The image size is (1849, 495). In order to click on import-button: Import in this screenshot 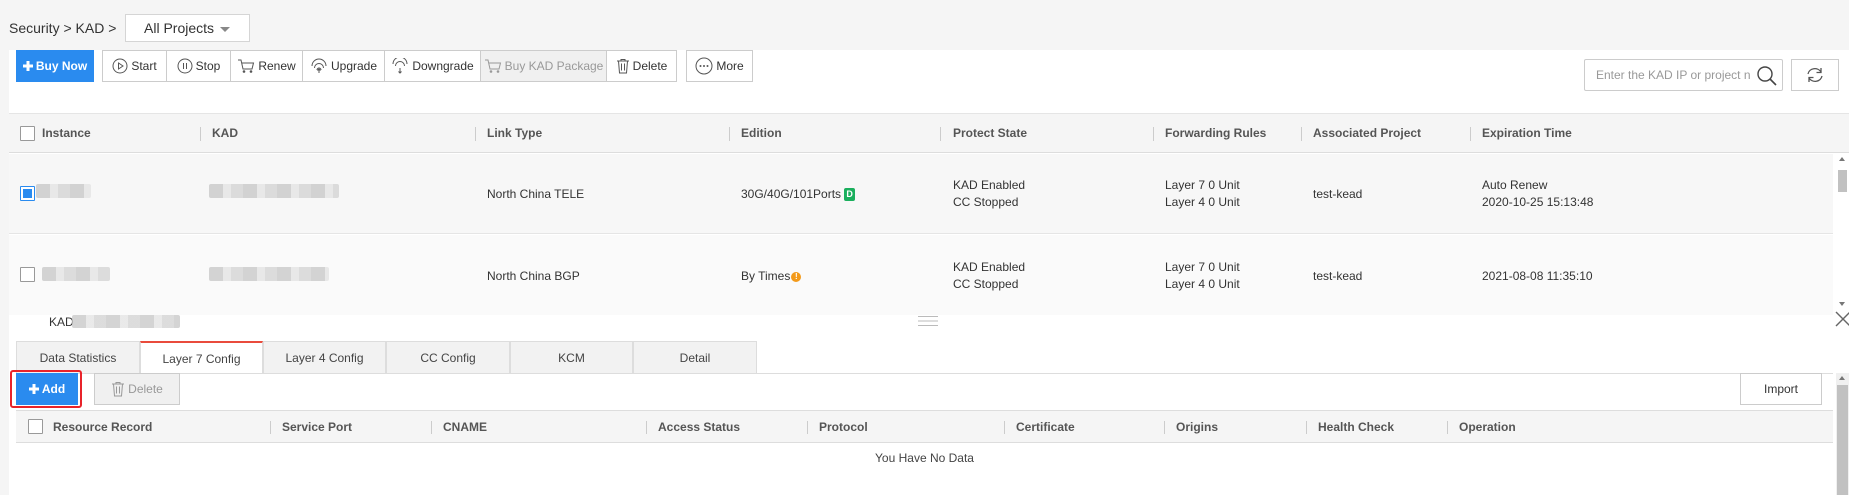, I will do `click(1781, 389)`.